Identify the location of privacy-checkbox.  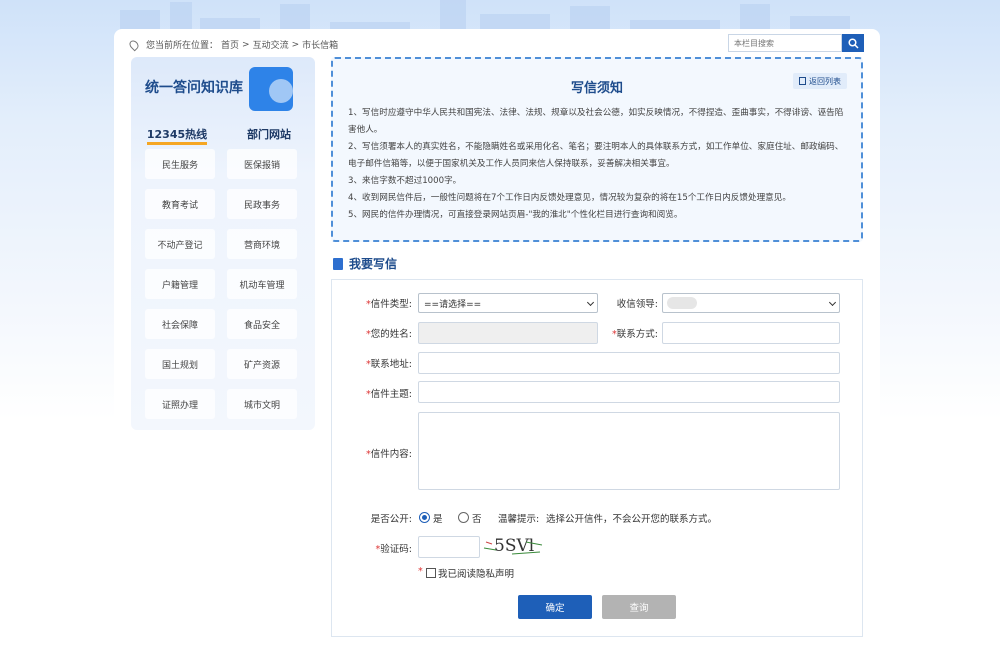
(431, 573).